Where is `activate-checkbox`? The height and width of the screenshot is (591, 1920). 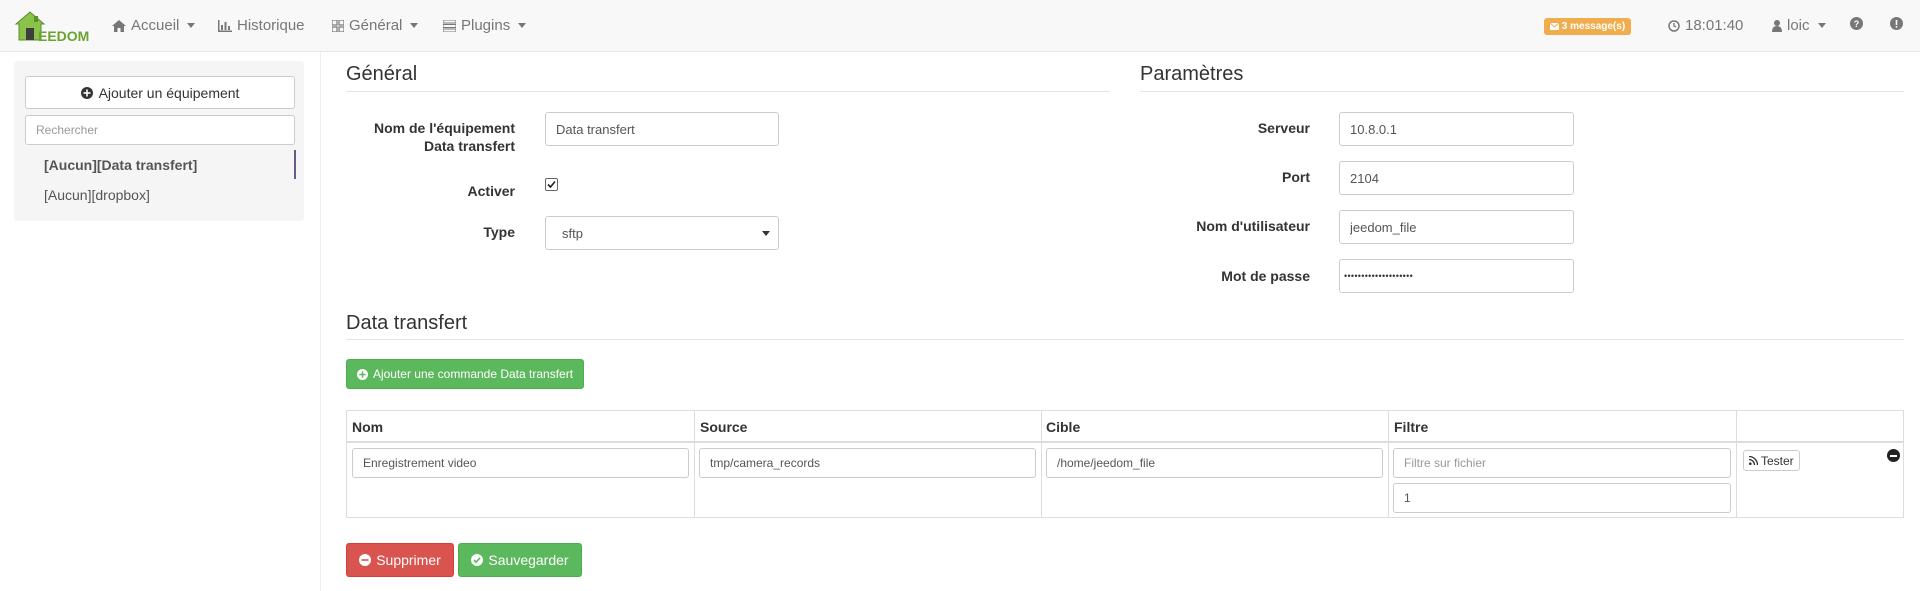
activate-checkbox is located at coordinates (551, 184).